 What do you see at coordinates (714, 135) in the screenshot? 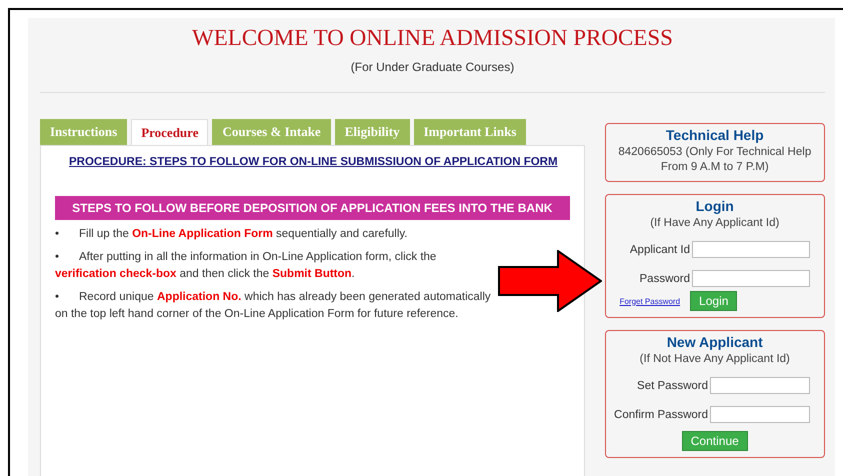
I see `card-title: Technical Help` at bounding box center [714, 135].